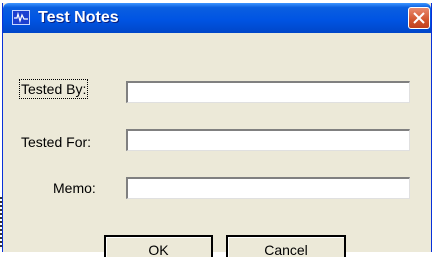  I want to click on title-bar: Test Notes, so click(217, 18).